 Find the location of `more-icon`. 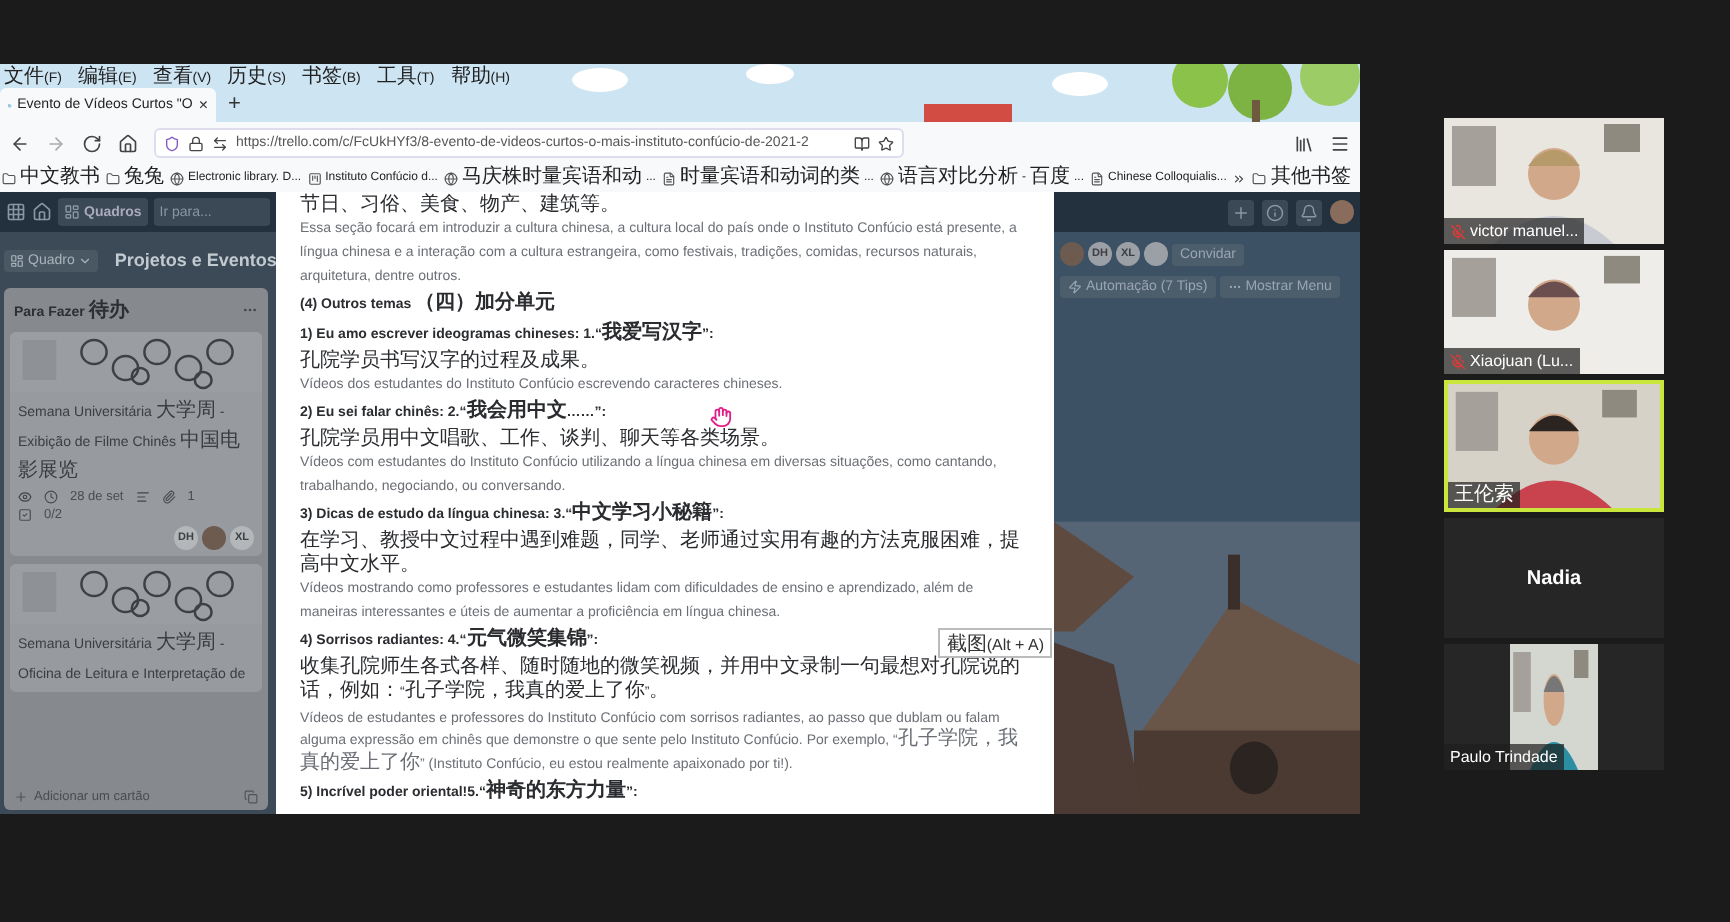

more-icon is located at coordinates (1234, 287).